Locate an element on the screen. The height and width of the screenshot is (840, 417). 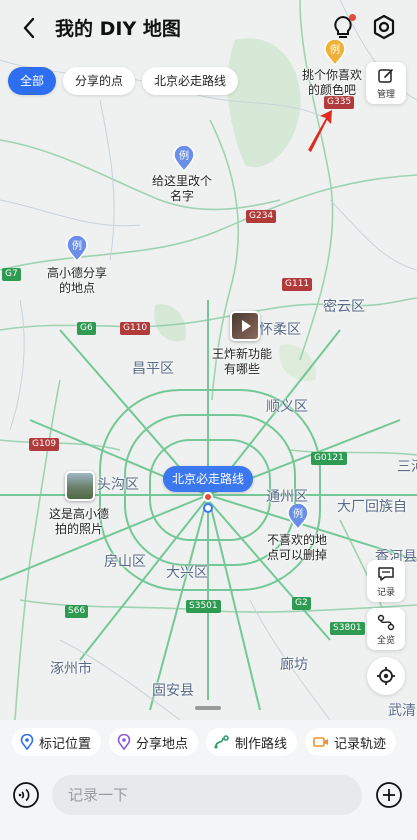
place-label: 头沟区 is located at coordinates (118, 485).